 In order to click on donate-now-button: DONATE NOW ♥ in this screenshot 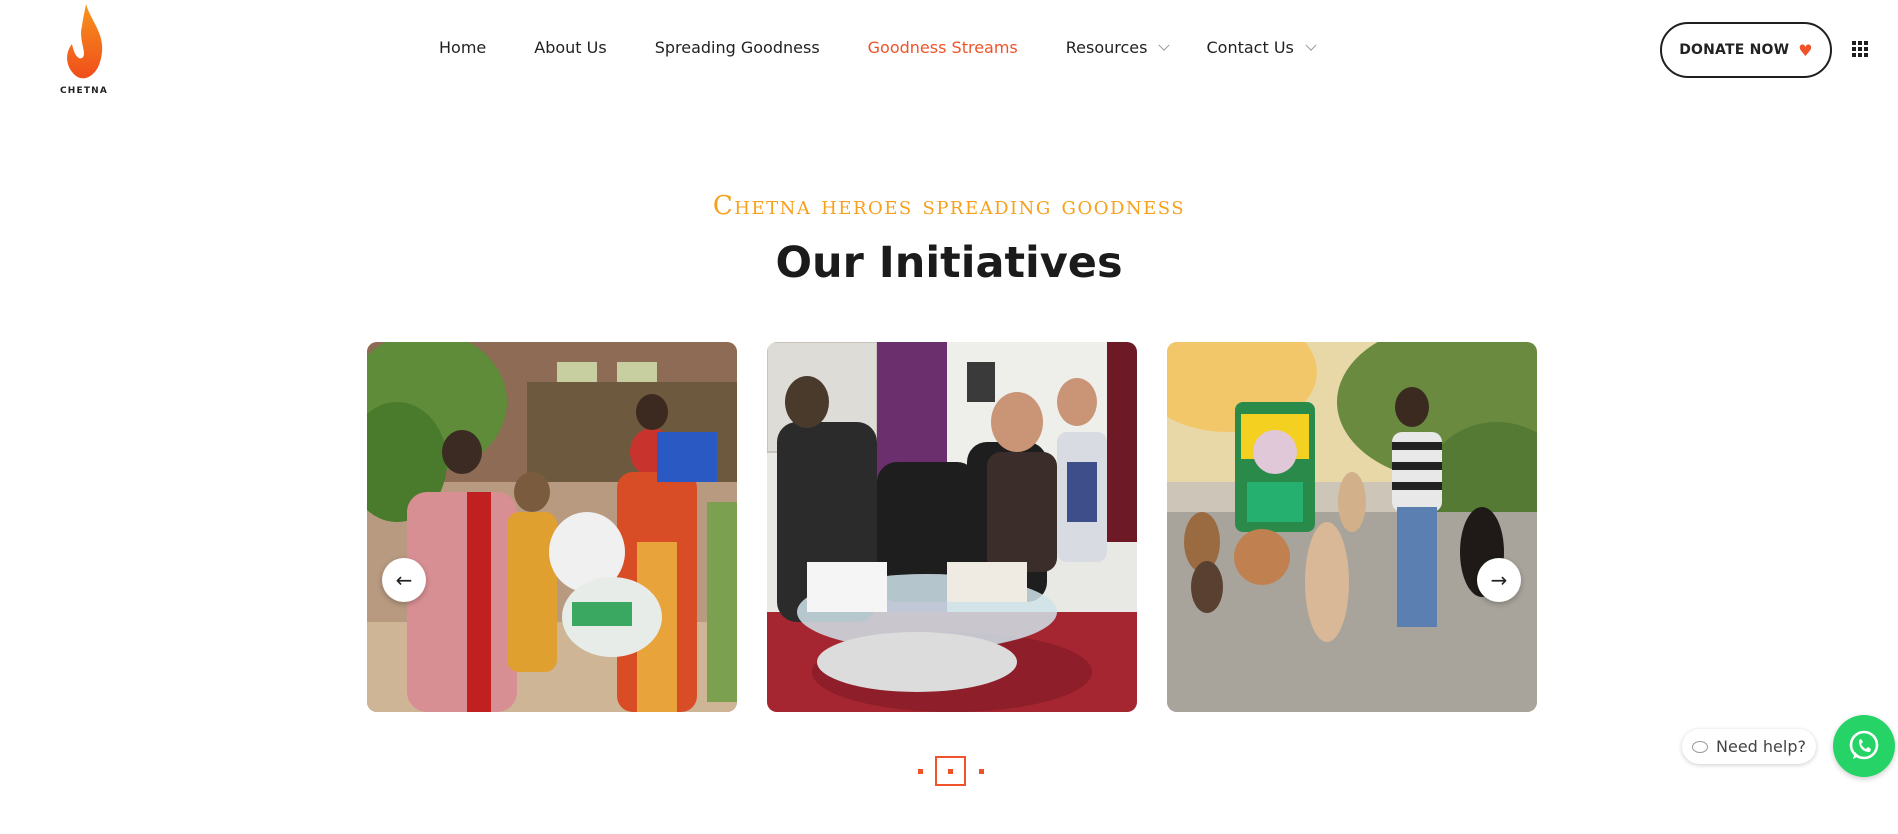, I will do `click(1746, 50)`.